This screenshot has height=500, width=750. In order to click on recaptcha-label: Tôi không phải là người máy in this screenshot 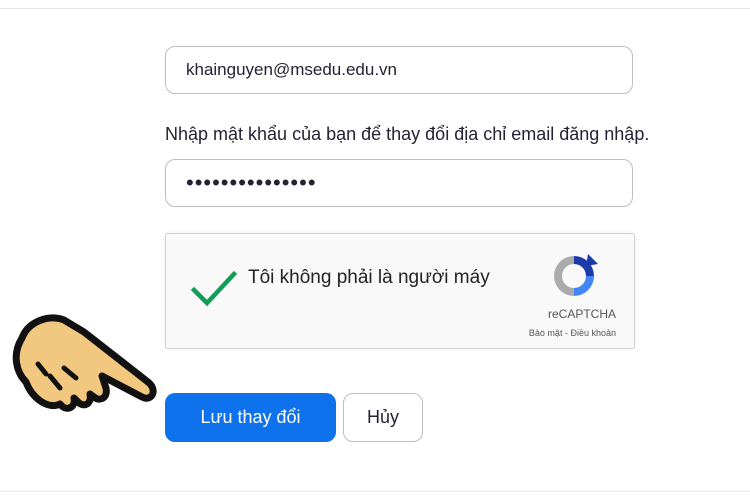, I will do `click(369, 277)`.